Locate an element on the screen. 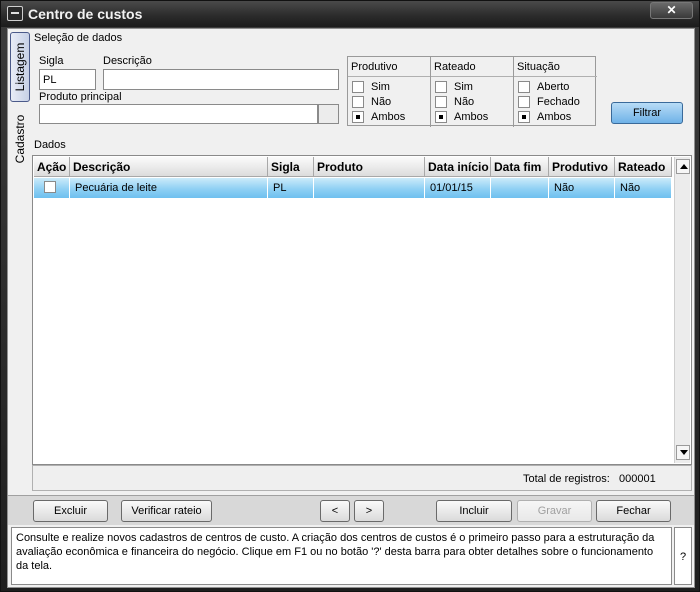 Image resolution: width=700 pixels, height=592 pixels. column-header-sigla: Sigla is located at coordinates (291, 167).